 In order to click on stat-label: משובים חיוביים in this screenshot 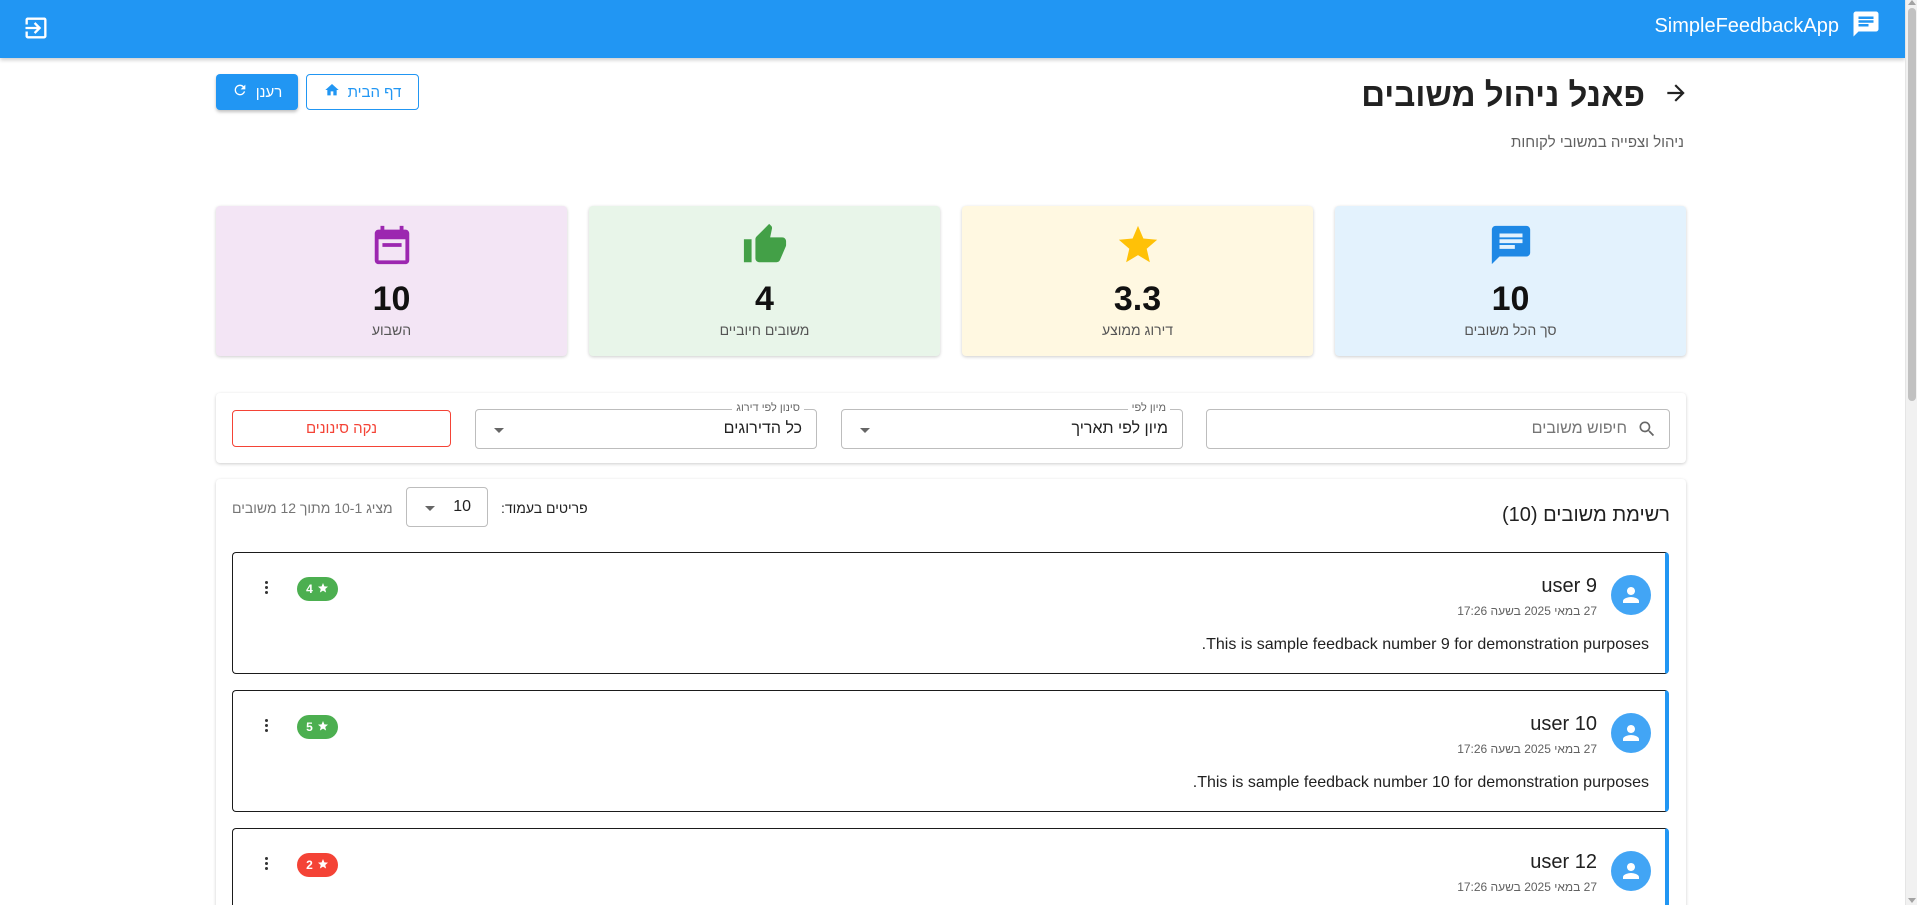, I will do `click(764, 330)`.